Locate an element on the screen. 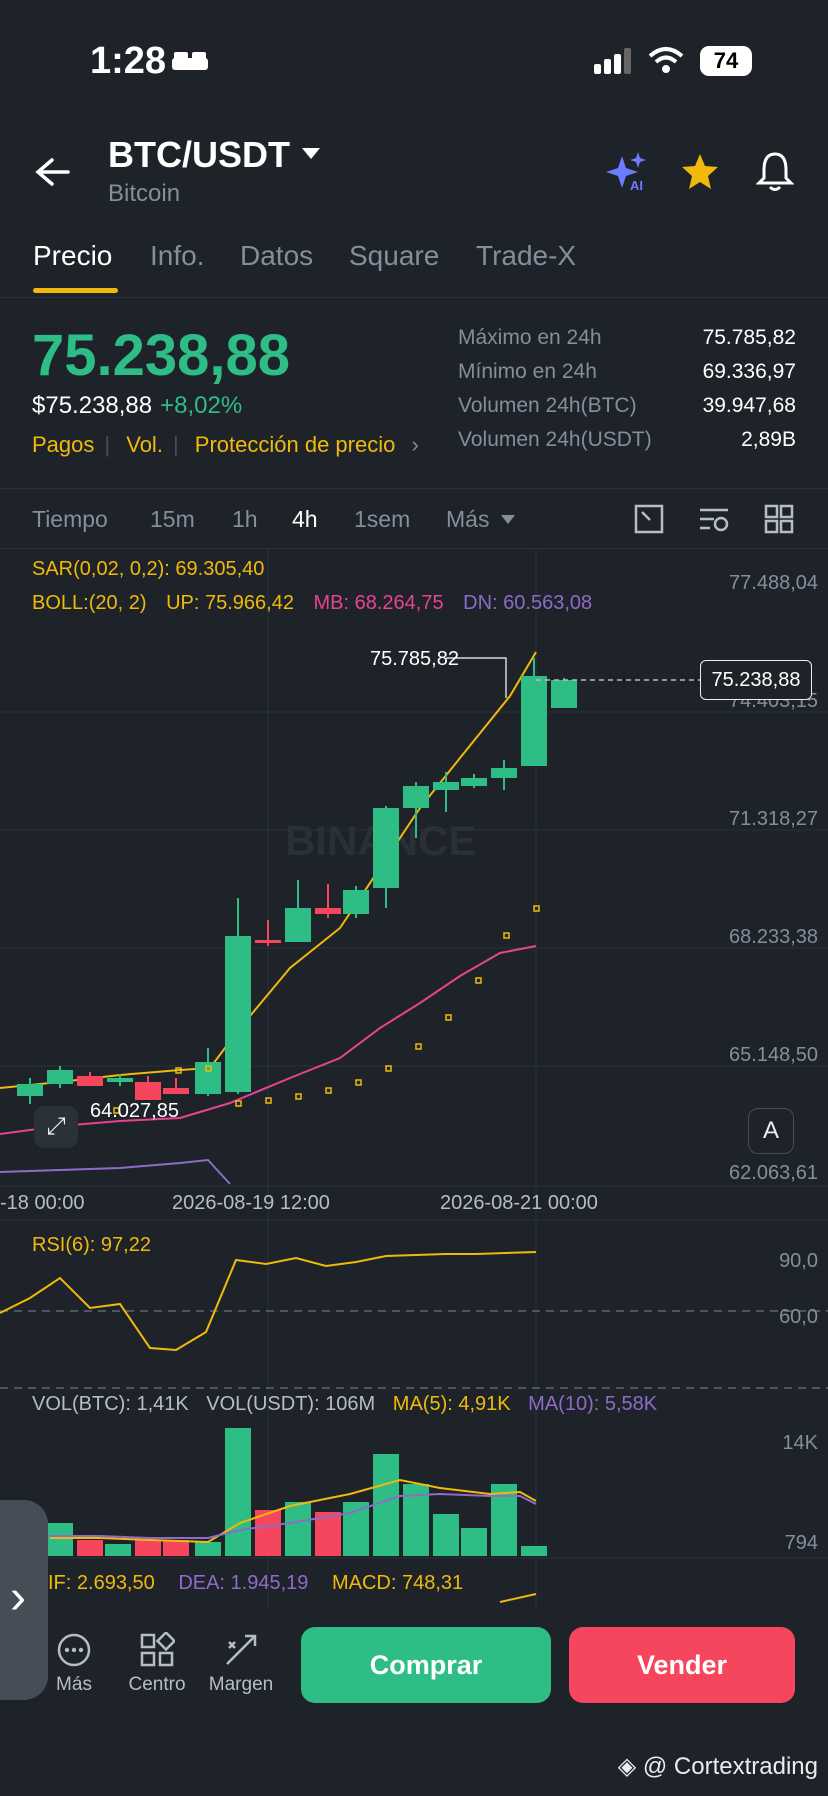  more-dots-icon is located at coordinates (74, 1650).